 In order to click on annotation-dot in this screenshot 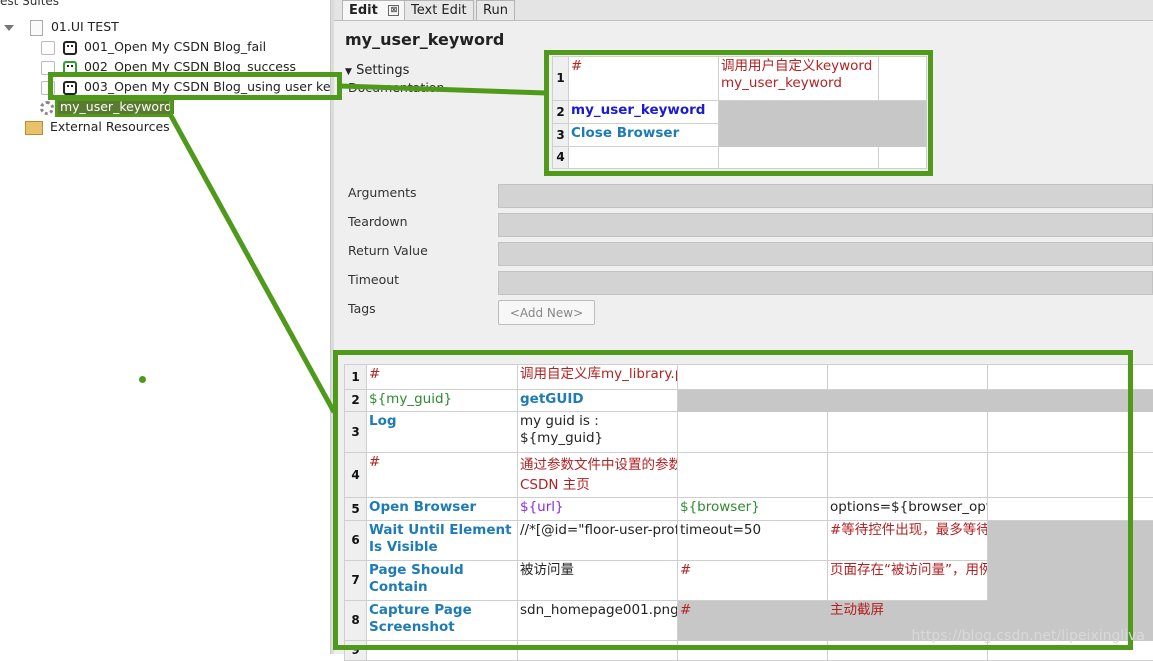, I will do `click(142, 379)`.